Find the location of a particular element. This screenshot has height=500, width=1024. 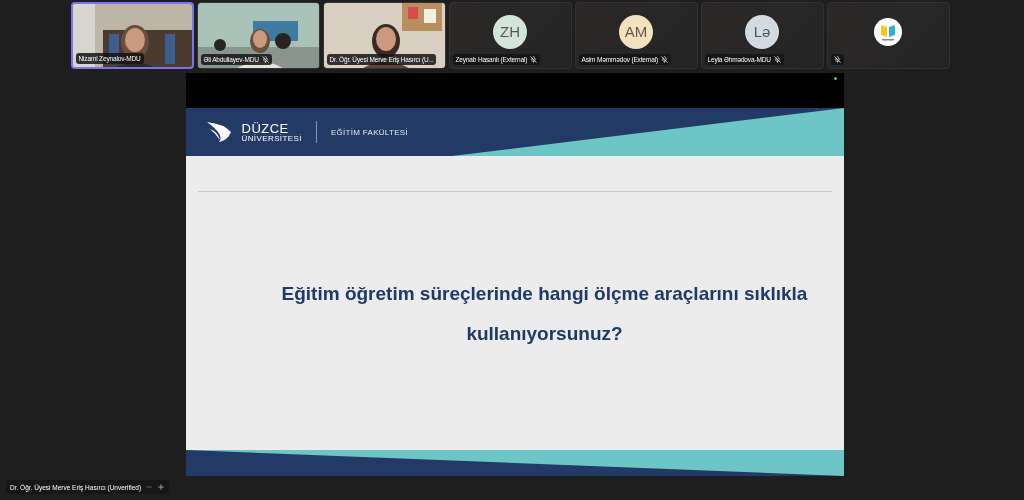

avatar-initials: ZH is located at coordinates (510, 31).